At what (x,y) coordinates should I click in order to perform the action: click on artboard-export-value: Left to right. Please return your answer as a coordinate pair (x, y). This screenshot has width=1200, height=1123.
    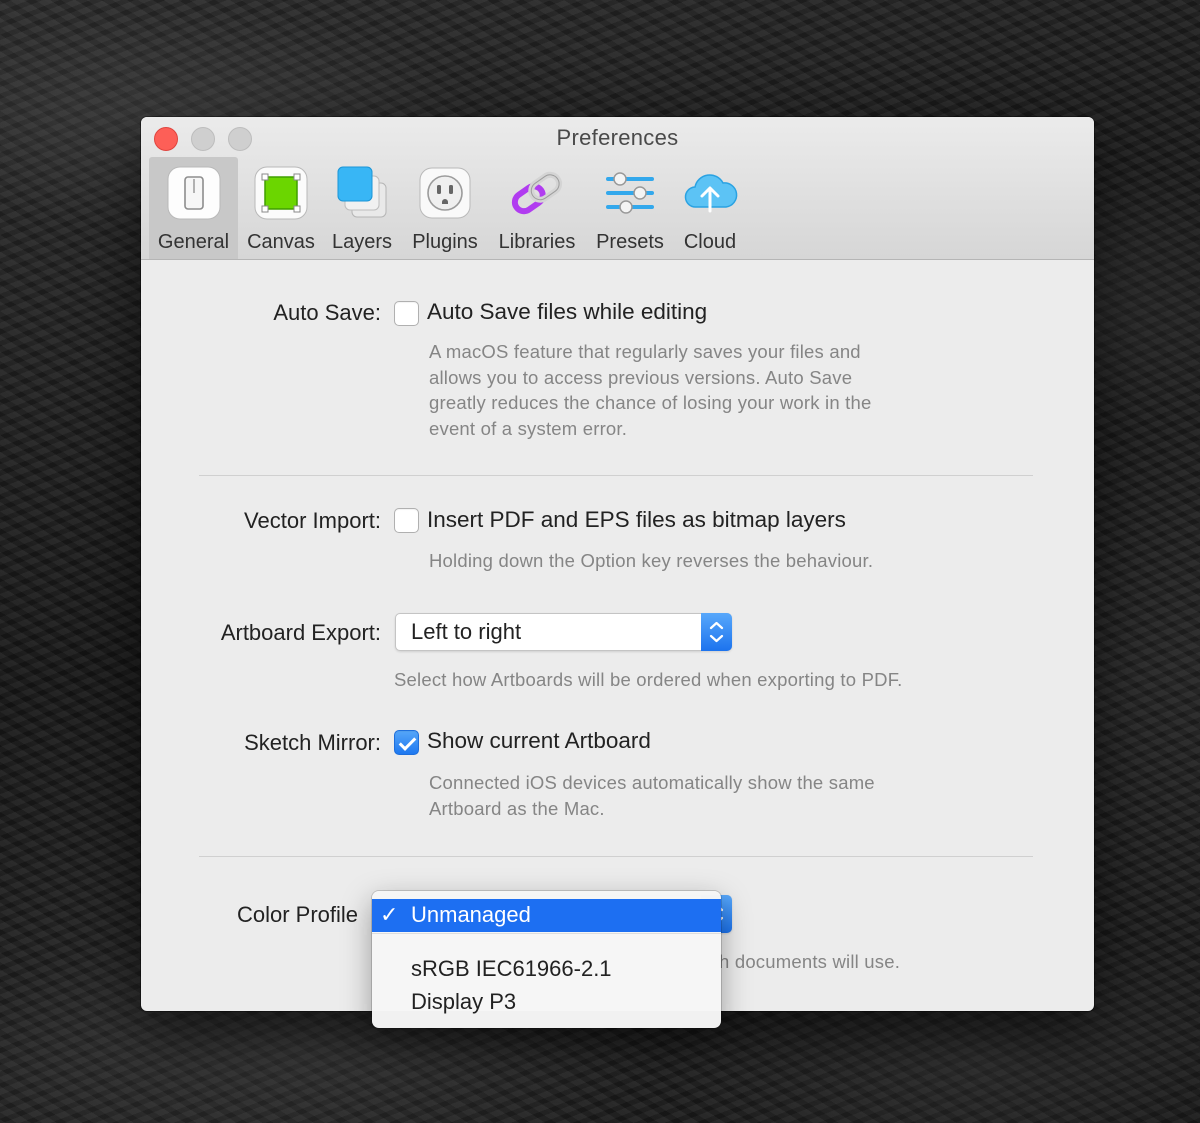
    Looking at the image, I should click on (466, 631).